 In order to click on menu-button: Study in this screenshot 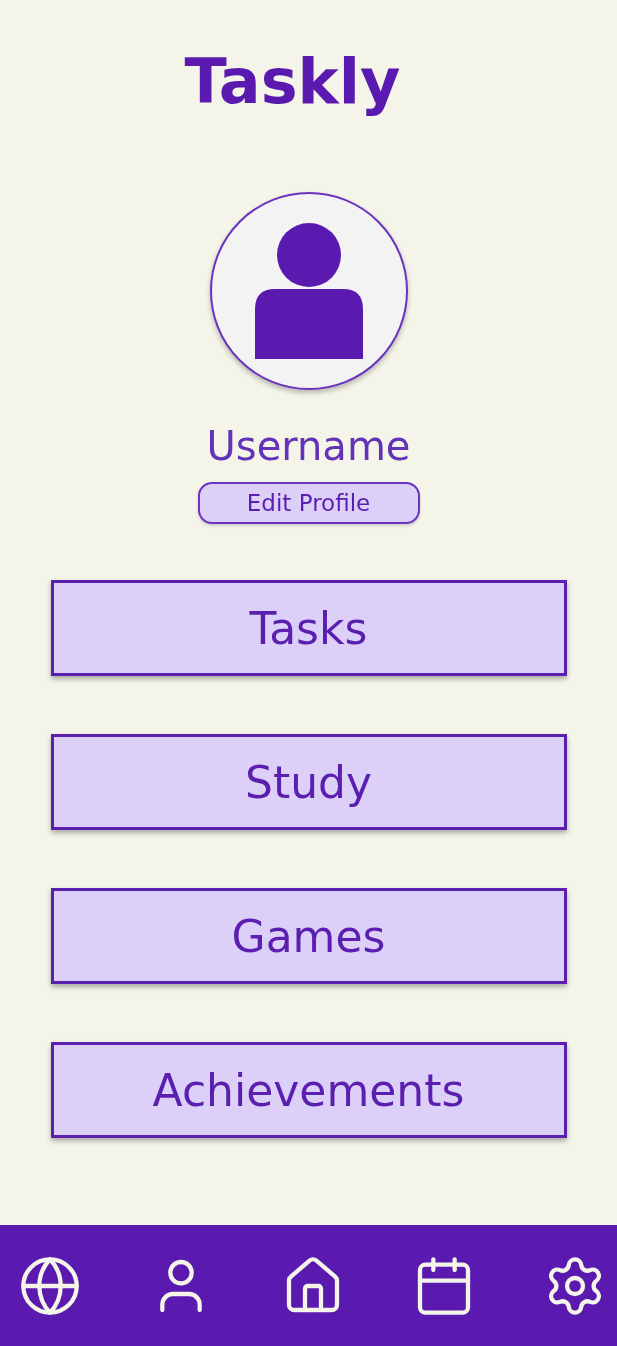, I will do `click(308, 782)`.